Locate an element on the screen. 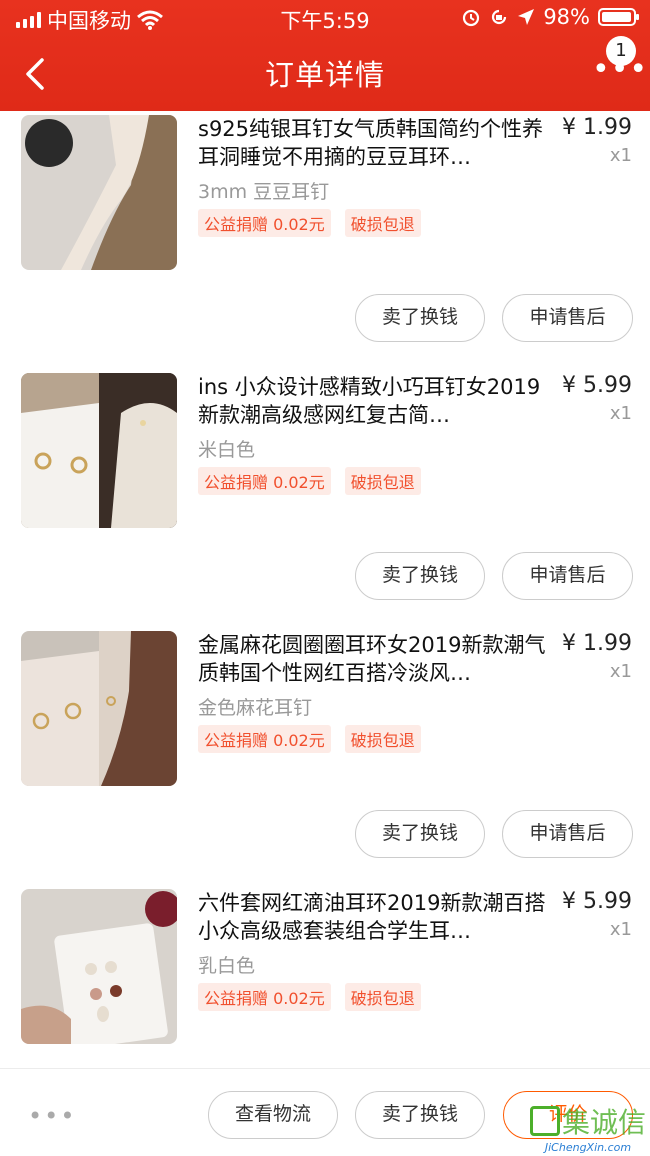 The image size is (650, 1156). location-icon is located at coordinates (526, 17).